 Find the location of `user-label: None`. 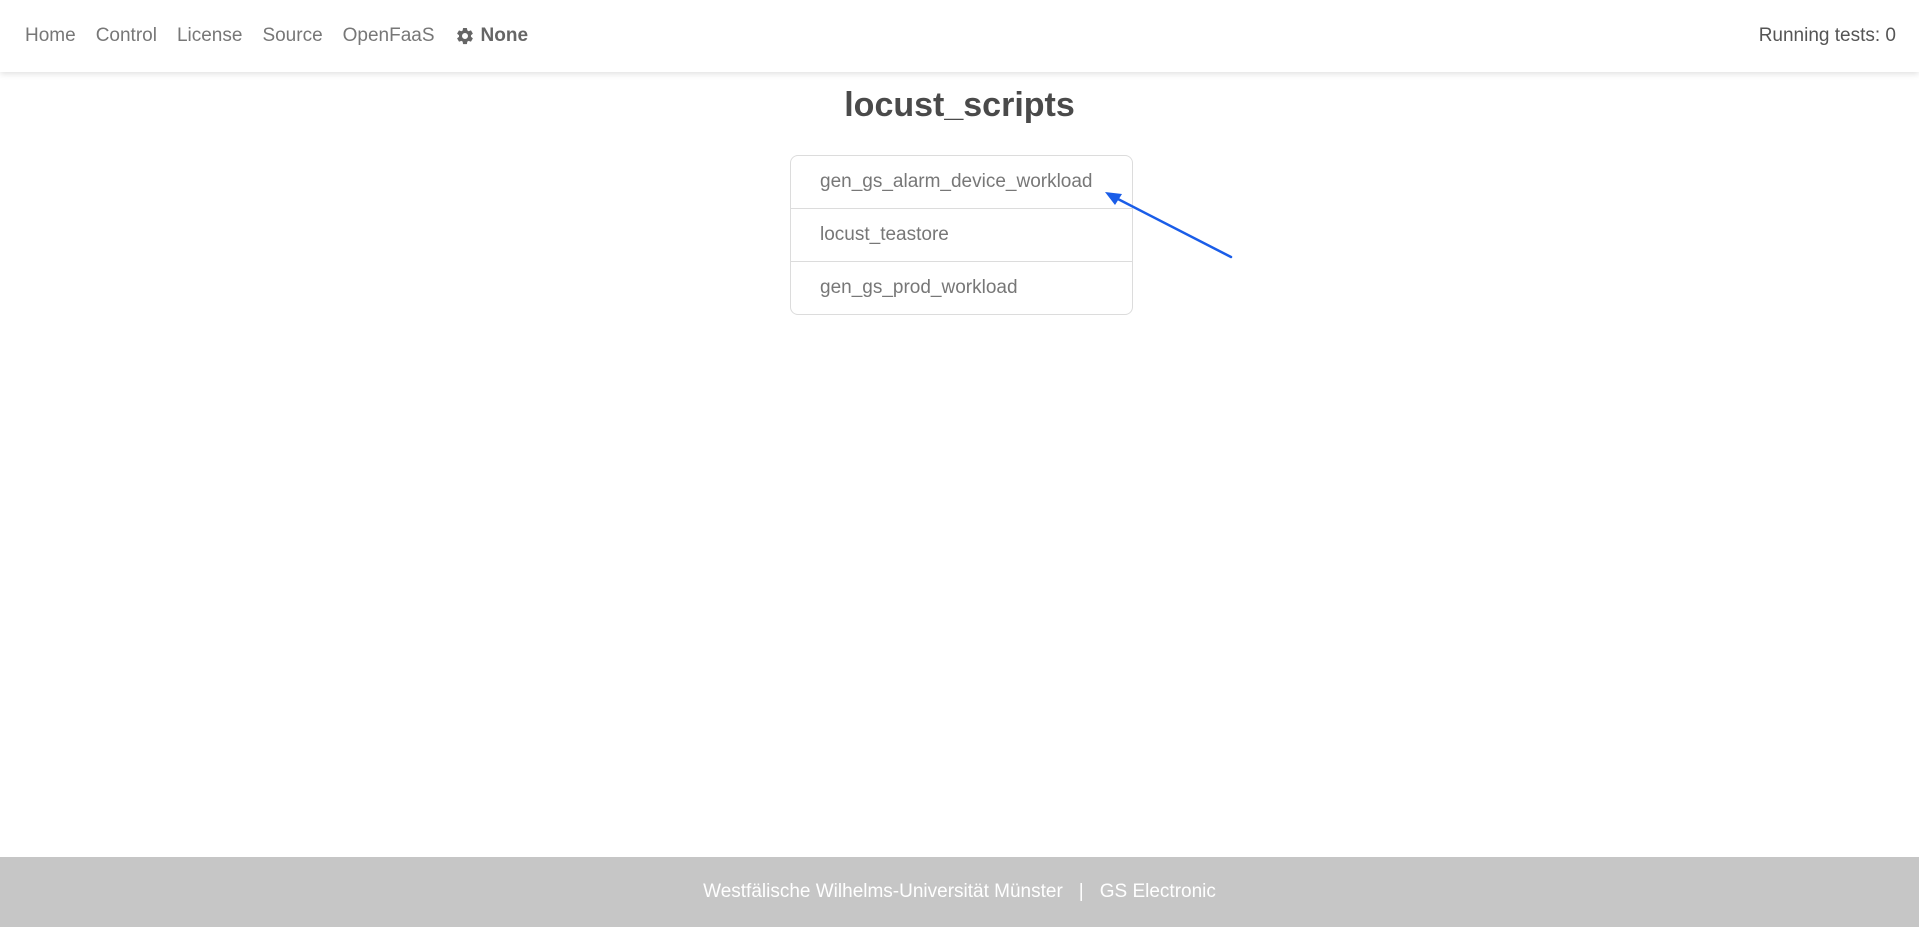

user-label: None is located at coordinates (504, 35).